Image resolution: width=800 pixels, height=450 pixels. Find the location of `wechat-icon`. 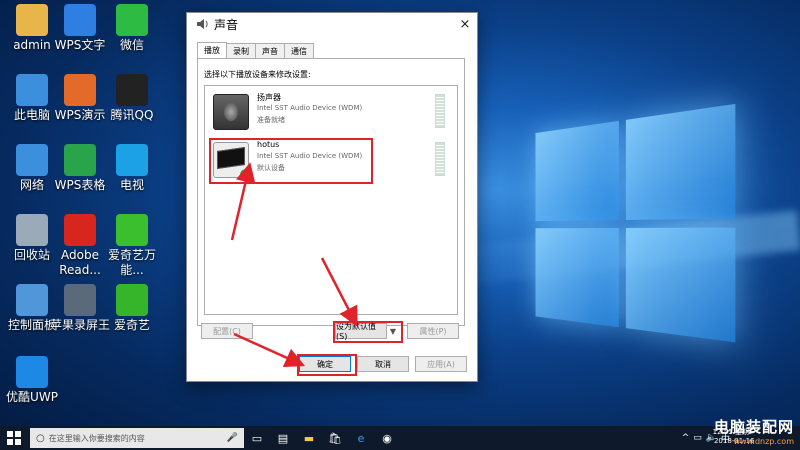

wechat-icon is located at coordinates (132, 20).